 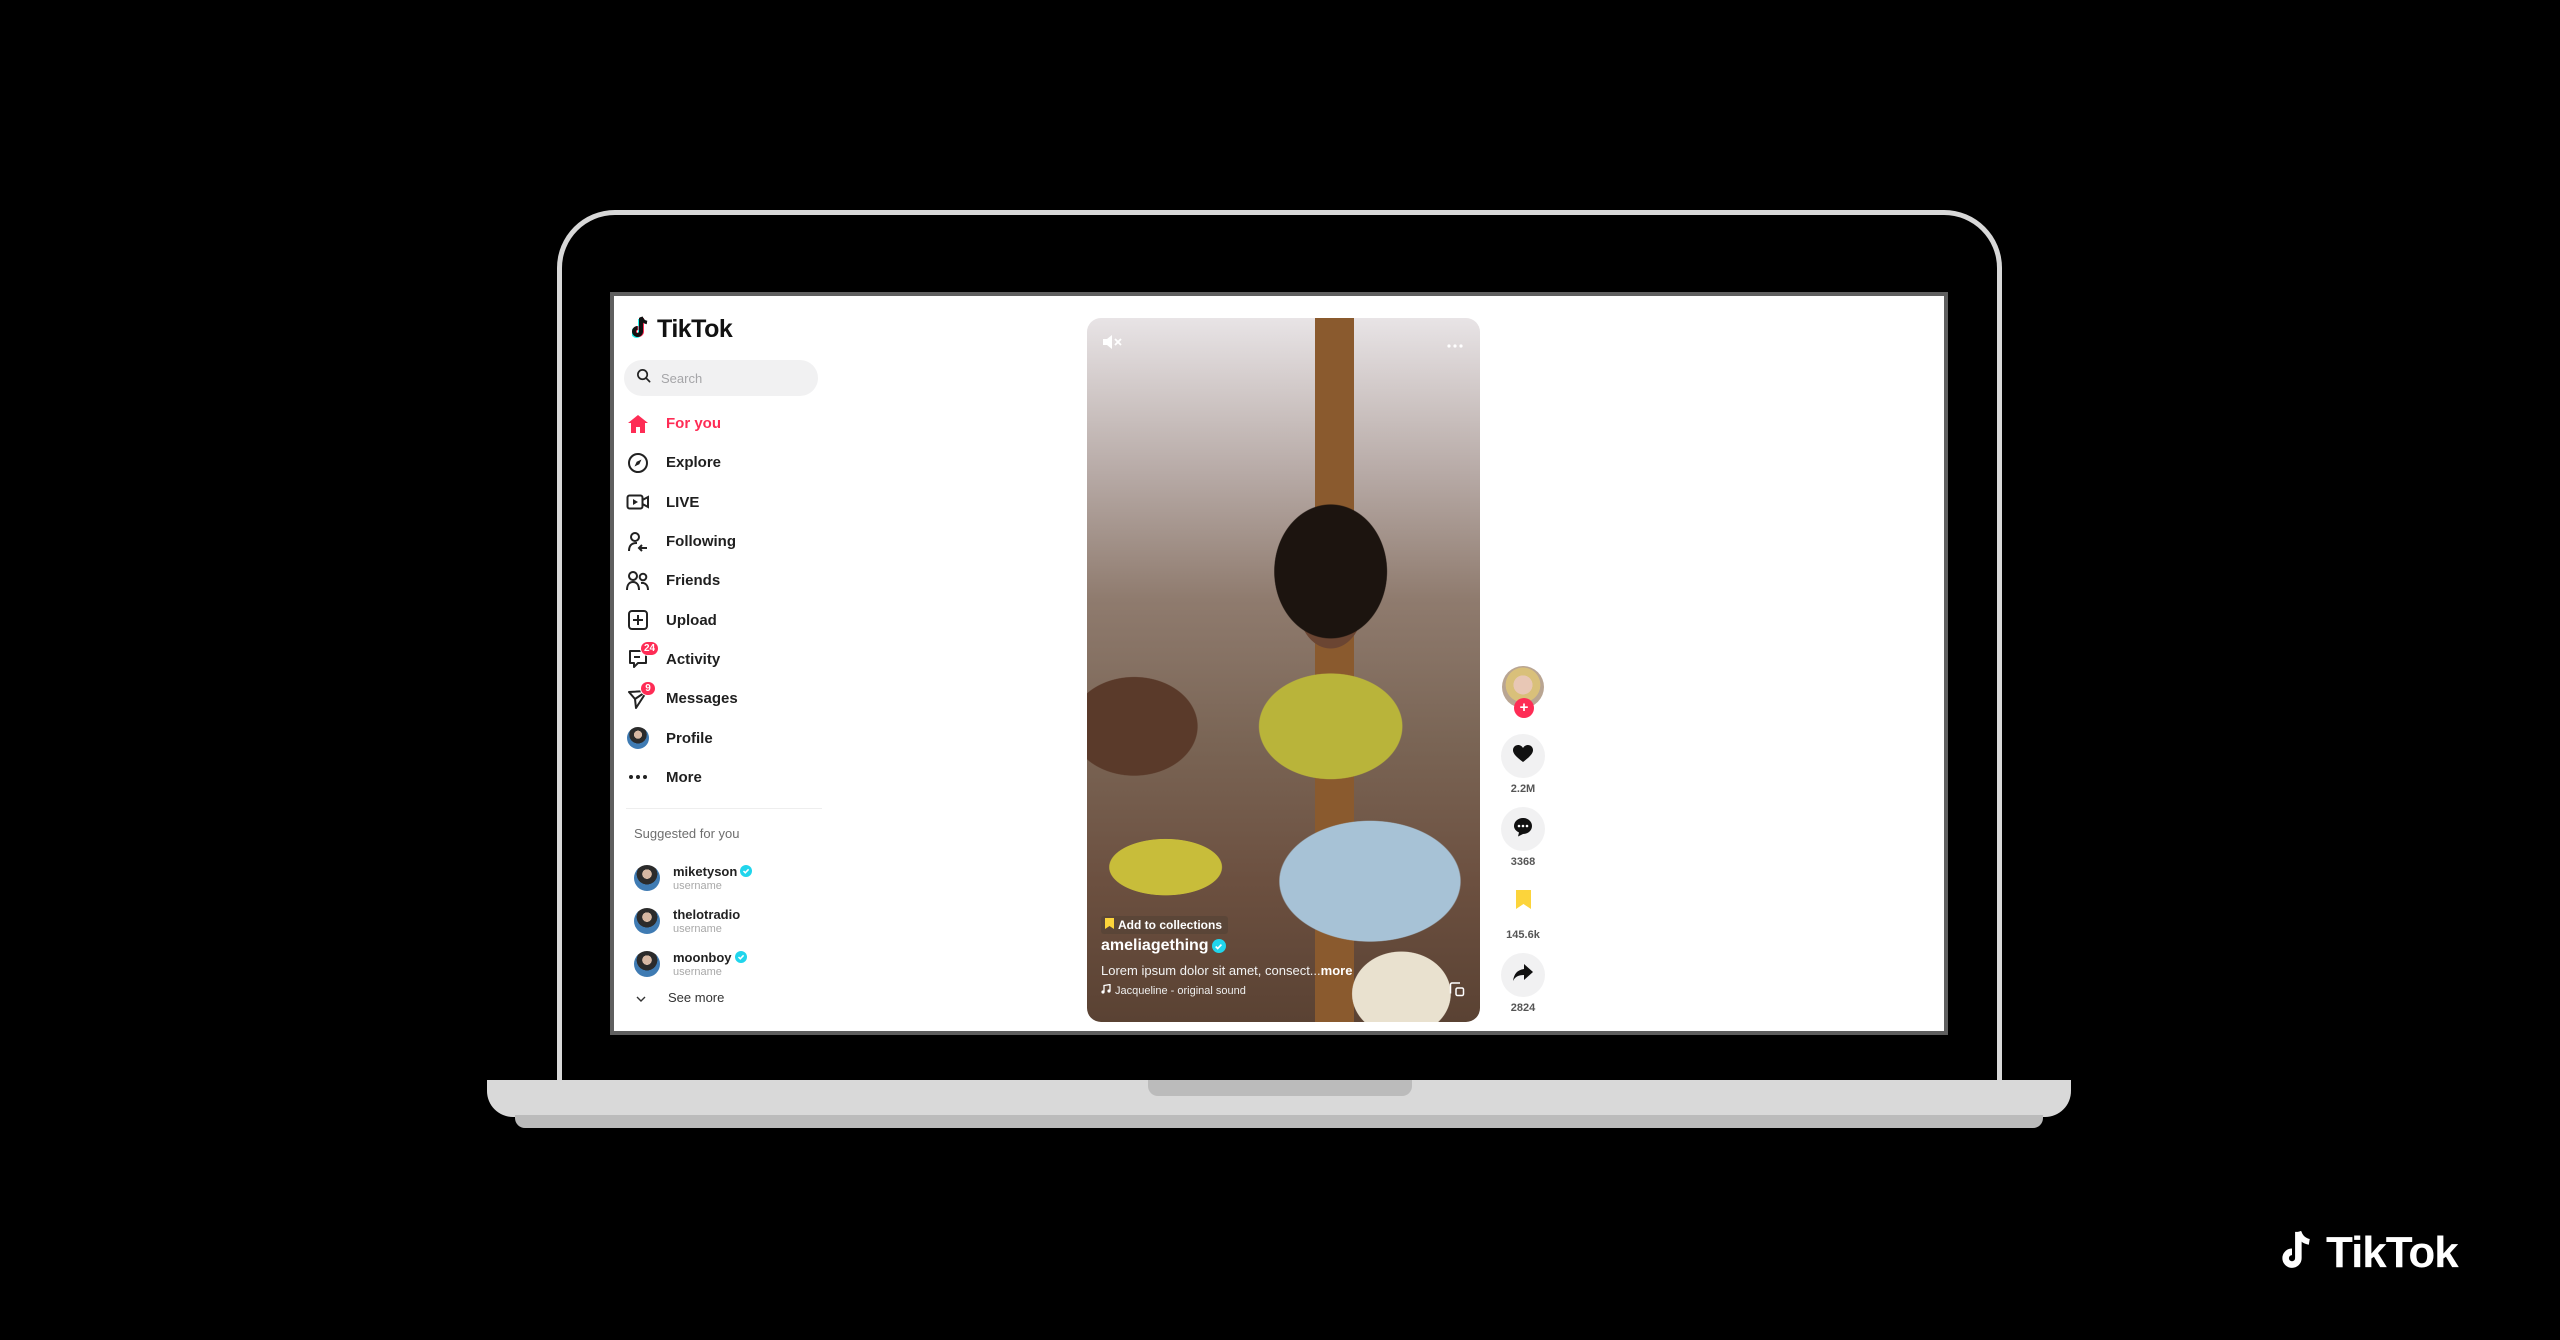 I want to click on messages-icon: 9, so click(x=641, y=695).